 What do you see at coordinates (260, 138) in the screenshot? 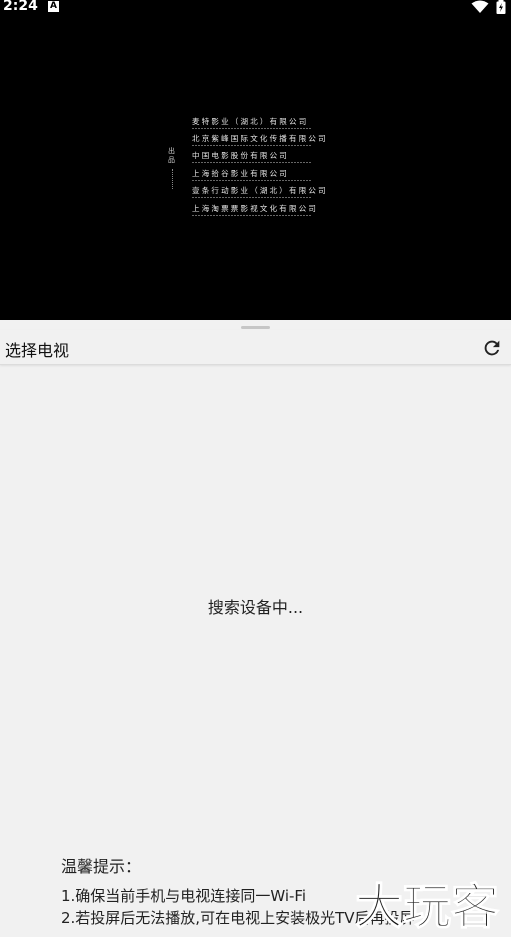
I see `credit-company: 北京紫峰国际文化传播有限公司` at bounding box center [260, 138].